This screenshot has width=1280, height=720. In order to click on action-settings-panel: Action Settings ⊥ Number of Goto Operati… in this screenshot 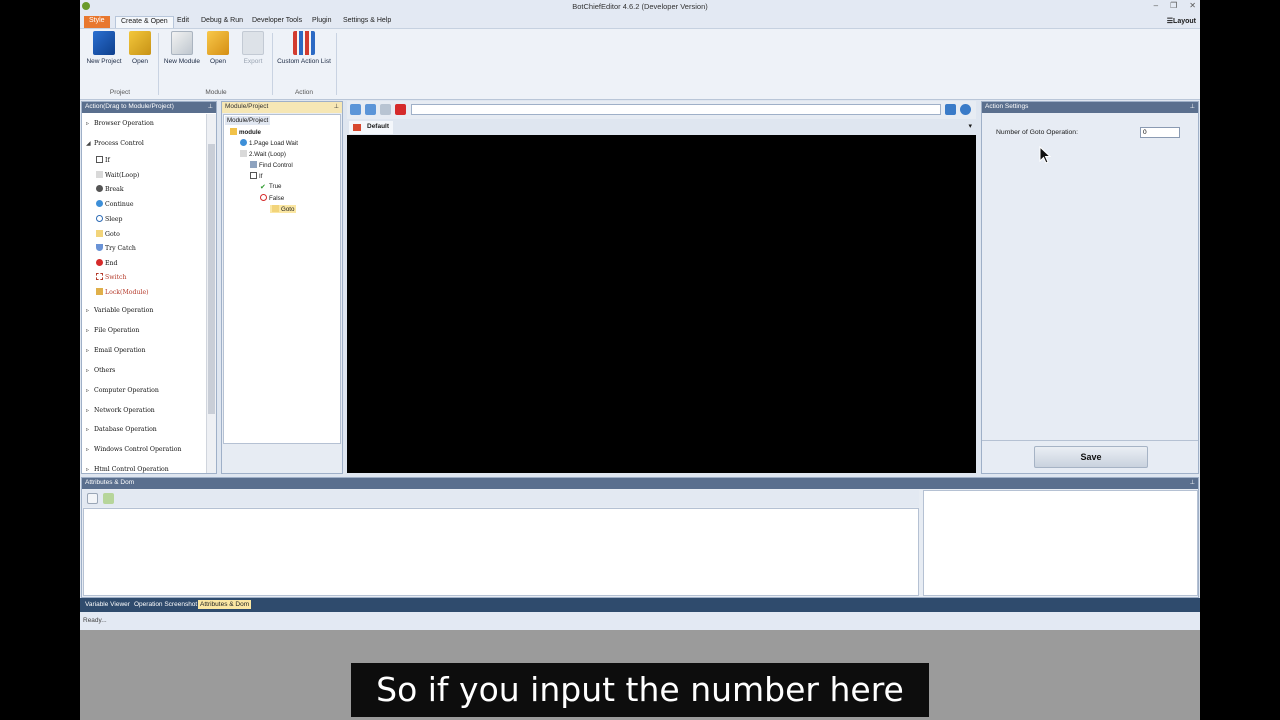, I will do `click(1090, 287)`.